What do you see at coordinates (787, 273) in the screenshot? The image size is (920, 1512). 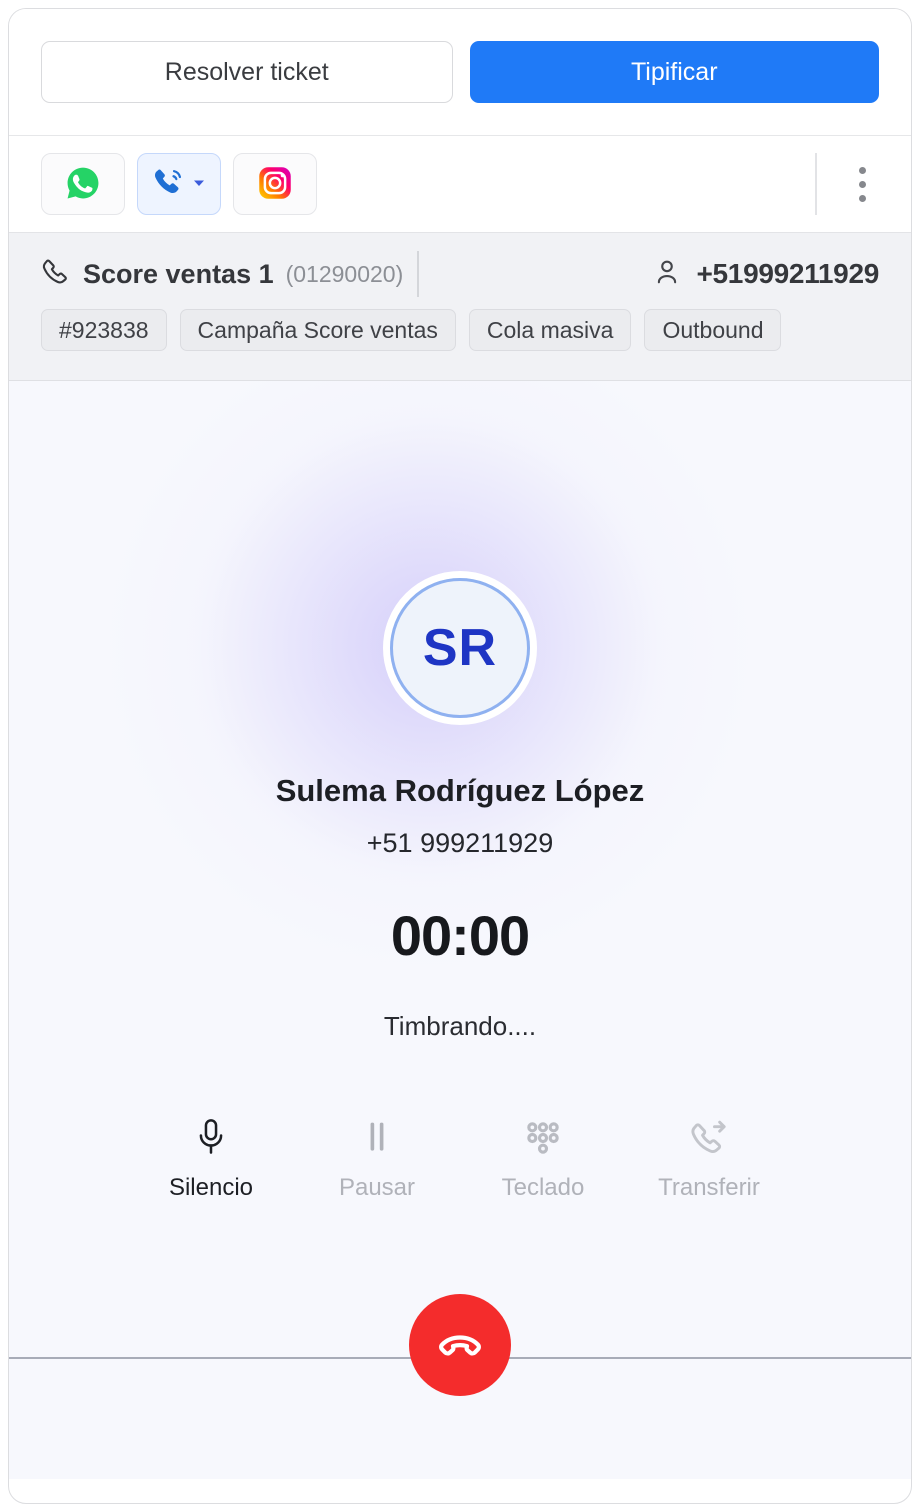 I see `ticket-contact-phone: +51999211929` at bounding box center [787, 273].